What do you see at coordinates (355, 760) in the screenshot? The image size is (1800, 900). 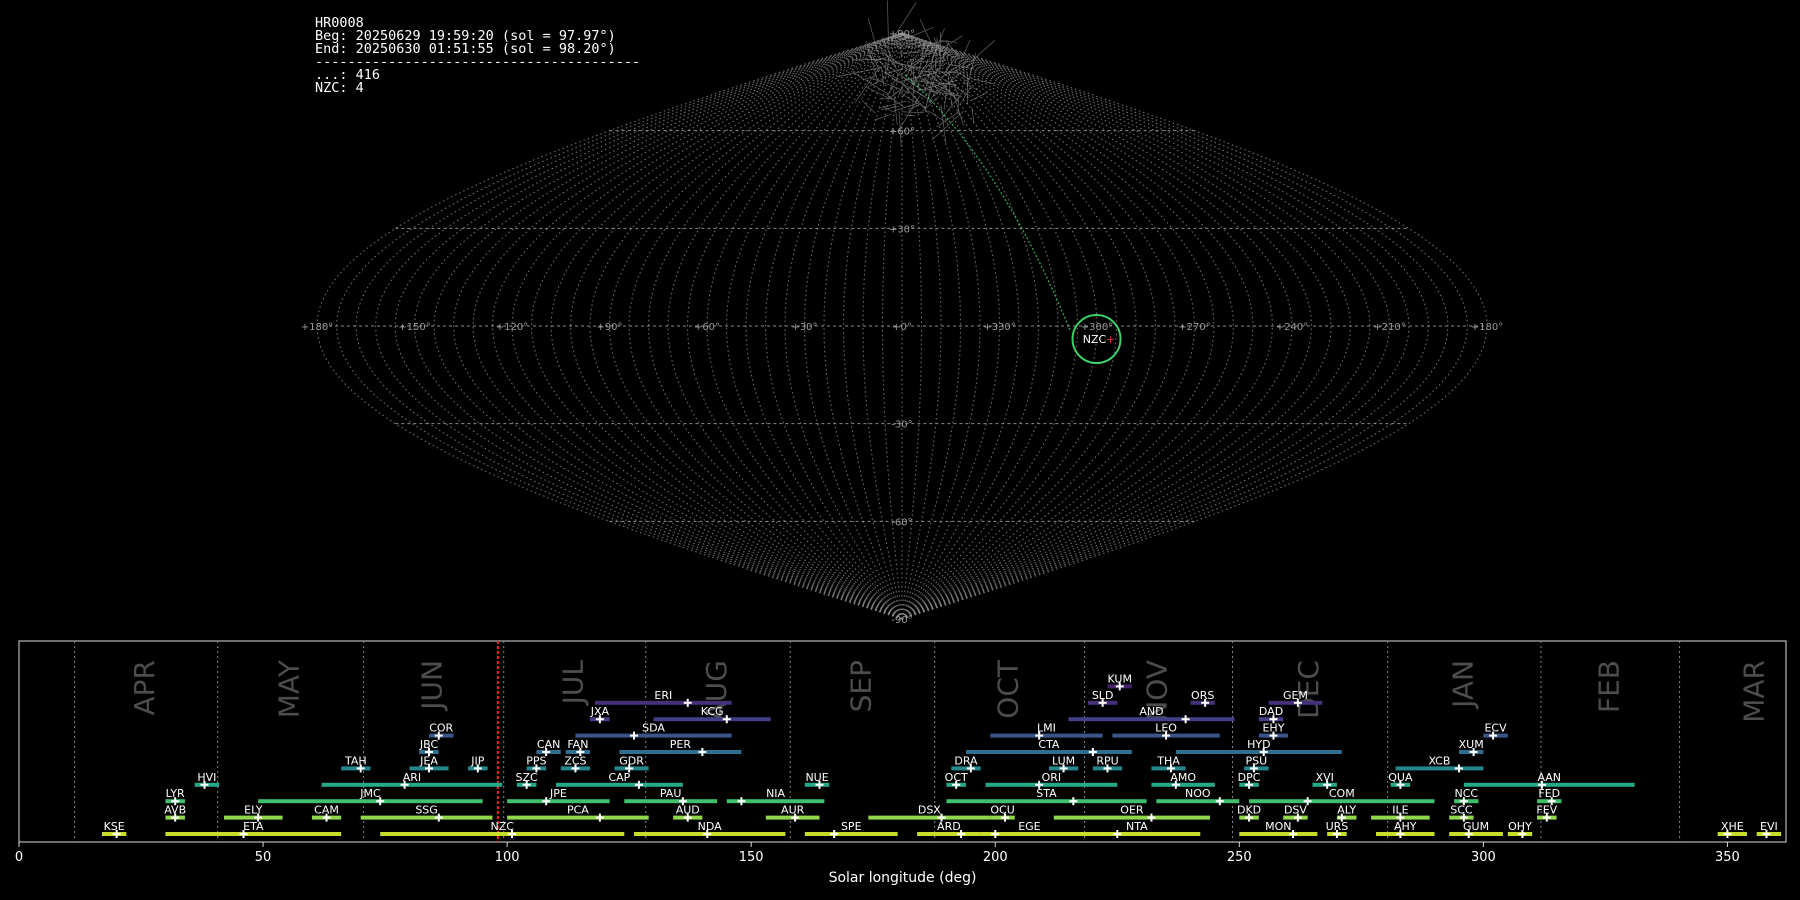 I see `shower-label: TAH` at bounding box center [355, 760].